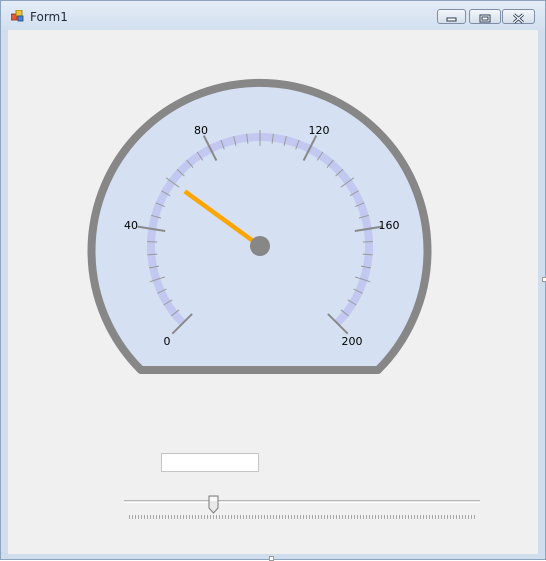 The width and height of the screenshot is (546, 561). What do you see at coordinates (17, 16) in the screenshot?
I see `form-app-icon` at bounding box center [17, 16].